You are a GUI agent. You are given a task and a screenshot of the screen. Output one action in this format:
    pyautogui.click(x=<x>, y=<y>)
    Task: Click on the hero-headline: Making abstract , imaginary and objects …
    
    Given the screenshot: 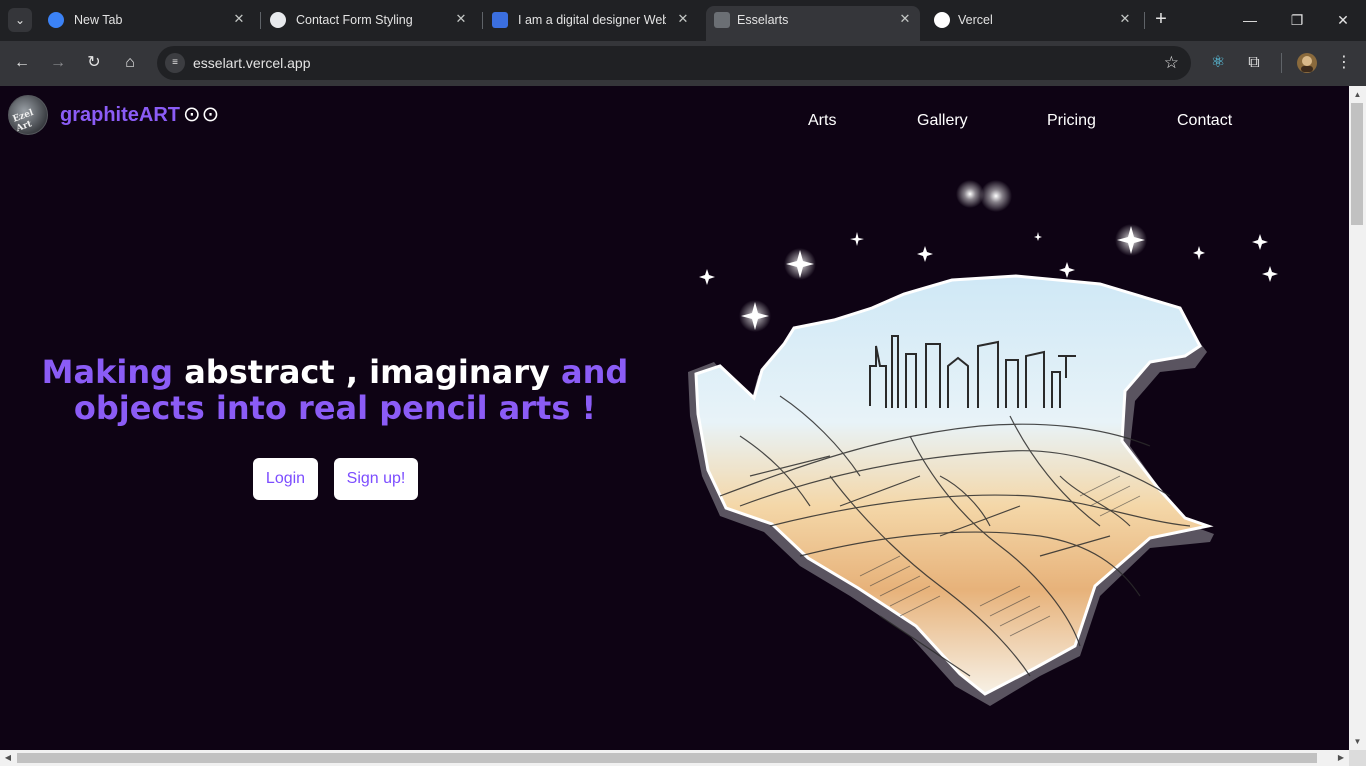 What is the action you would take?
    pyautogui.click(x=335, y=390)
    